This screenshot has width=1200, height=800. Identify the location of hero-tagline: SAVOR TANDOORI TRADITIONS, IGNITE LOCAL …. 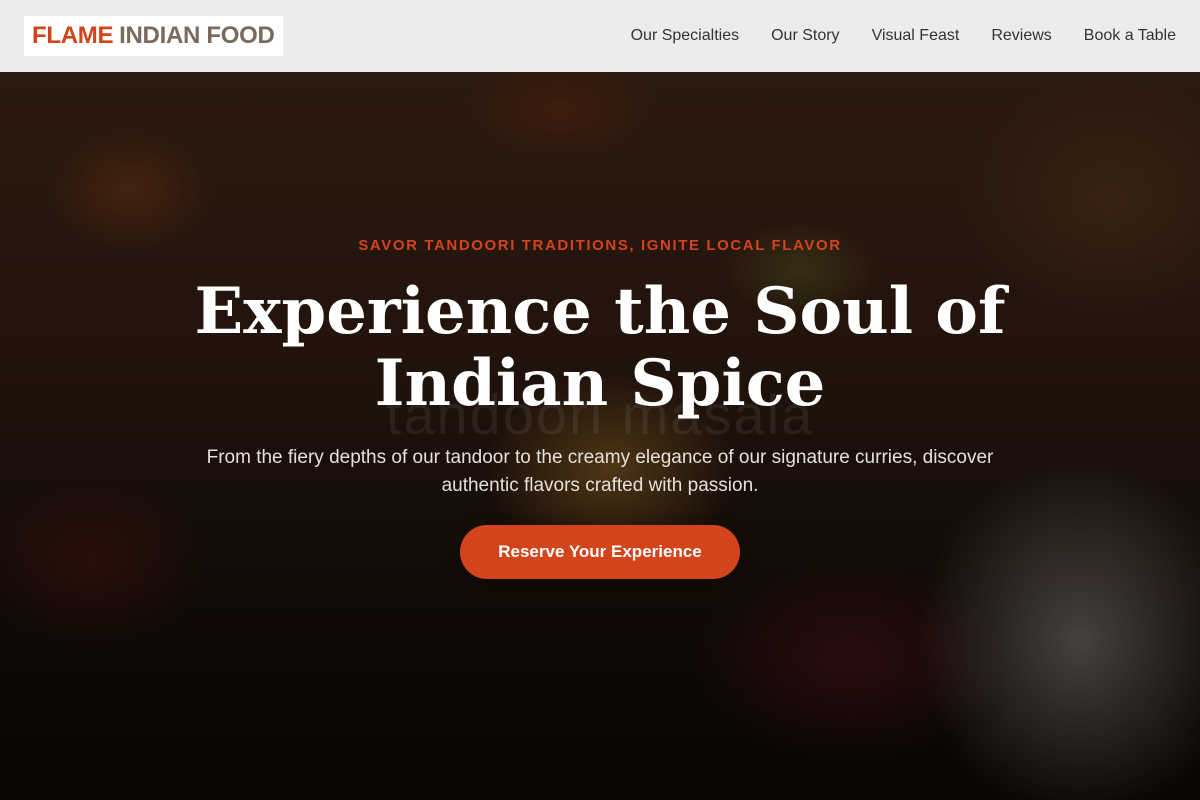
(600, 245).